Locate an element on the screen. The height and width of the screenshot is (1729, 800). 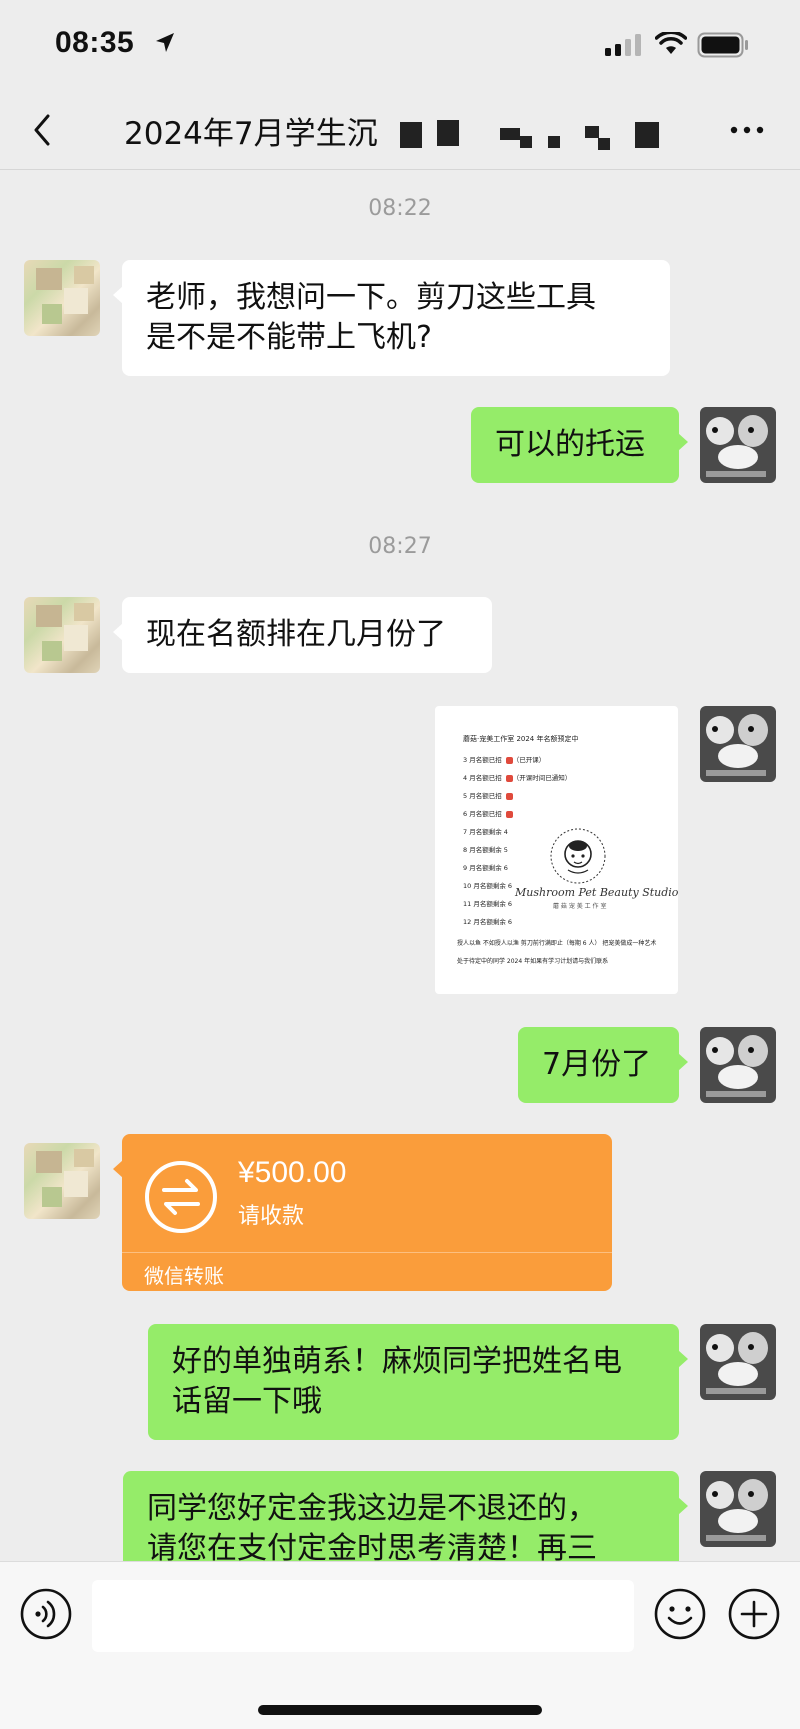
image-footer: 授人以鱼 不如授人以渔 剪刀前行满即止（每期 6 人） 把宠美做成一种艺术 is located at coordinates (557, 943).